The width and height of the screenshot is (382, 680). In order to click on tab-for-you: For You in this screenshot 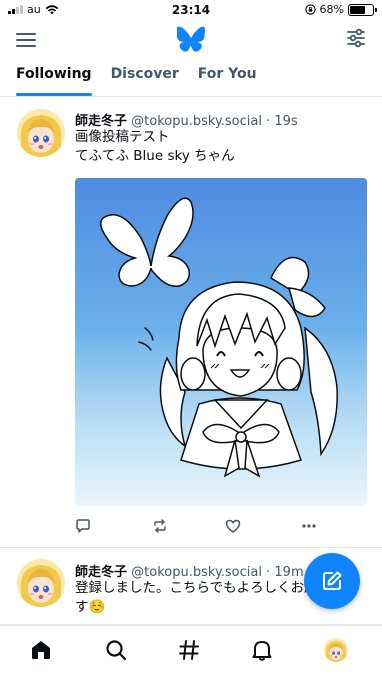, I will do `click(227, 78)`.